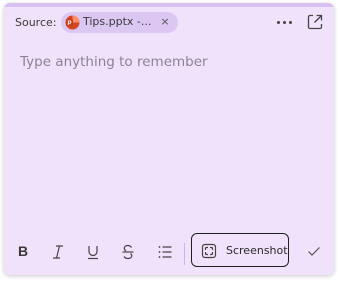 The height and width of the screenshot is (284, 341). I want to click on bold-button: B, so click(23, 252).